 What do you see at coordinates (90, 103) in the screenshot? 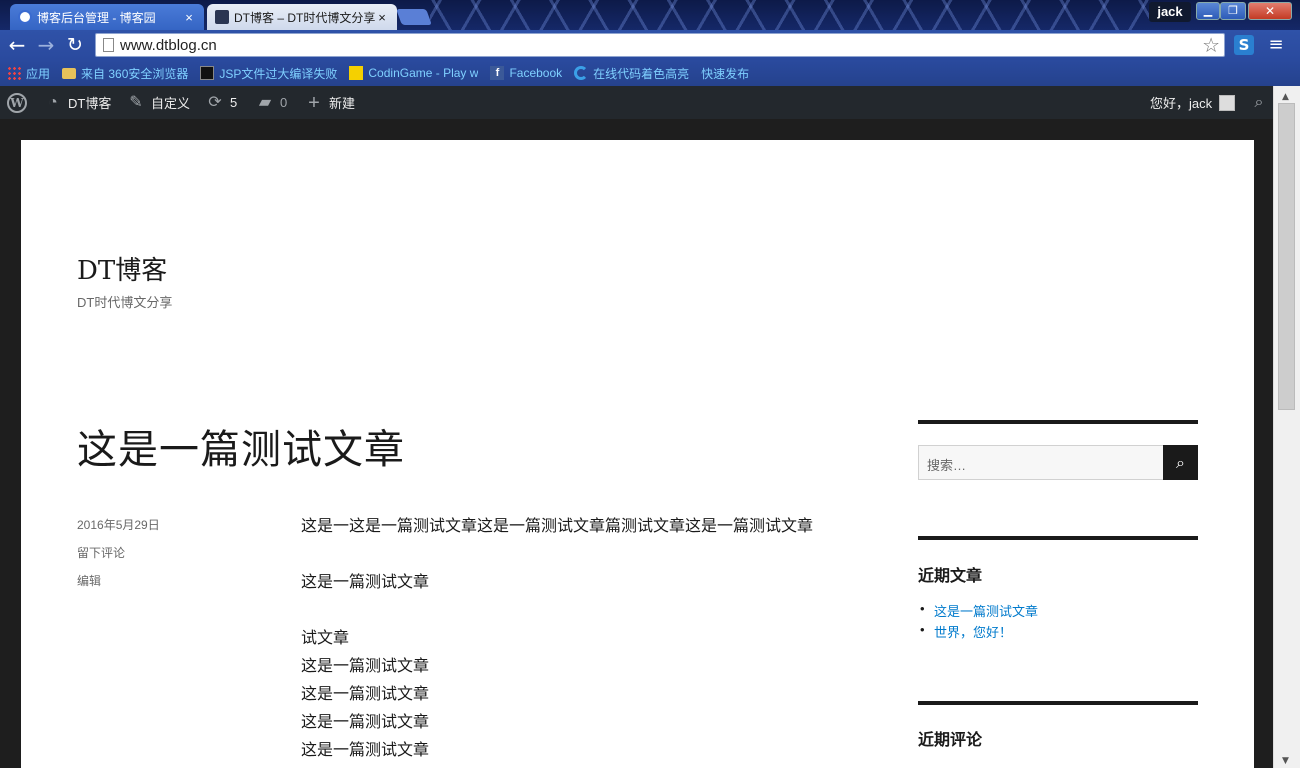
I see `site-name-label: DT博客` at bounding box center [90, 103].